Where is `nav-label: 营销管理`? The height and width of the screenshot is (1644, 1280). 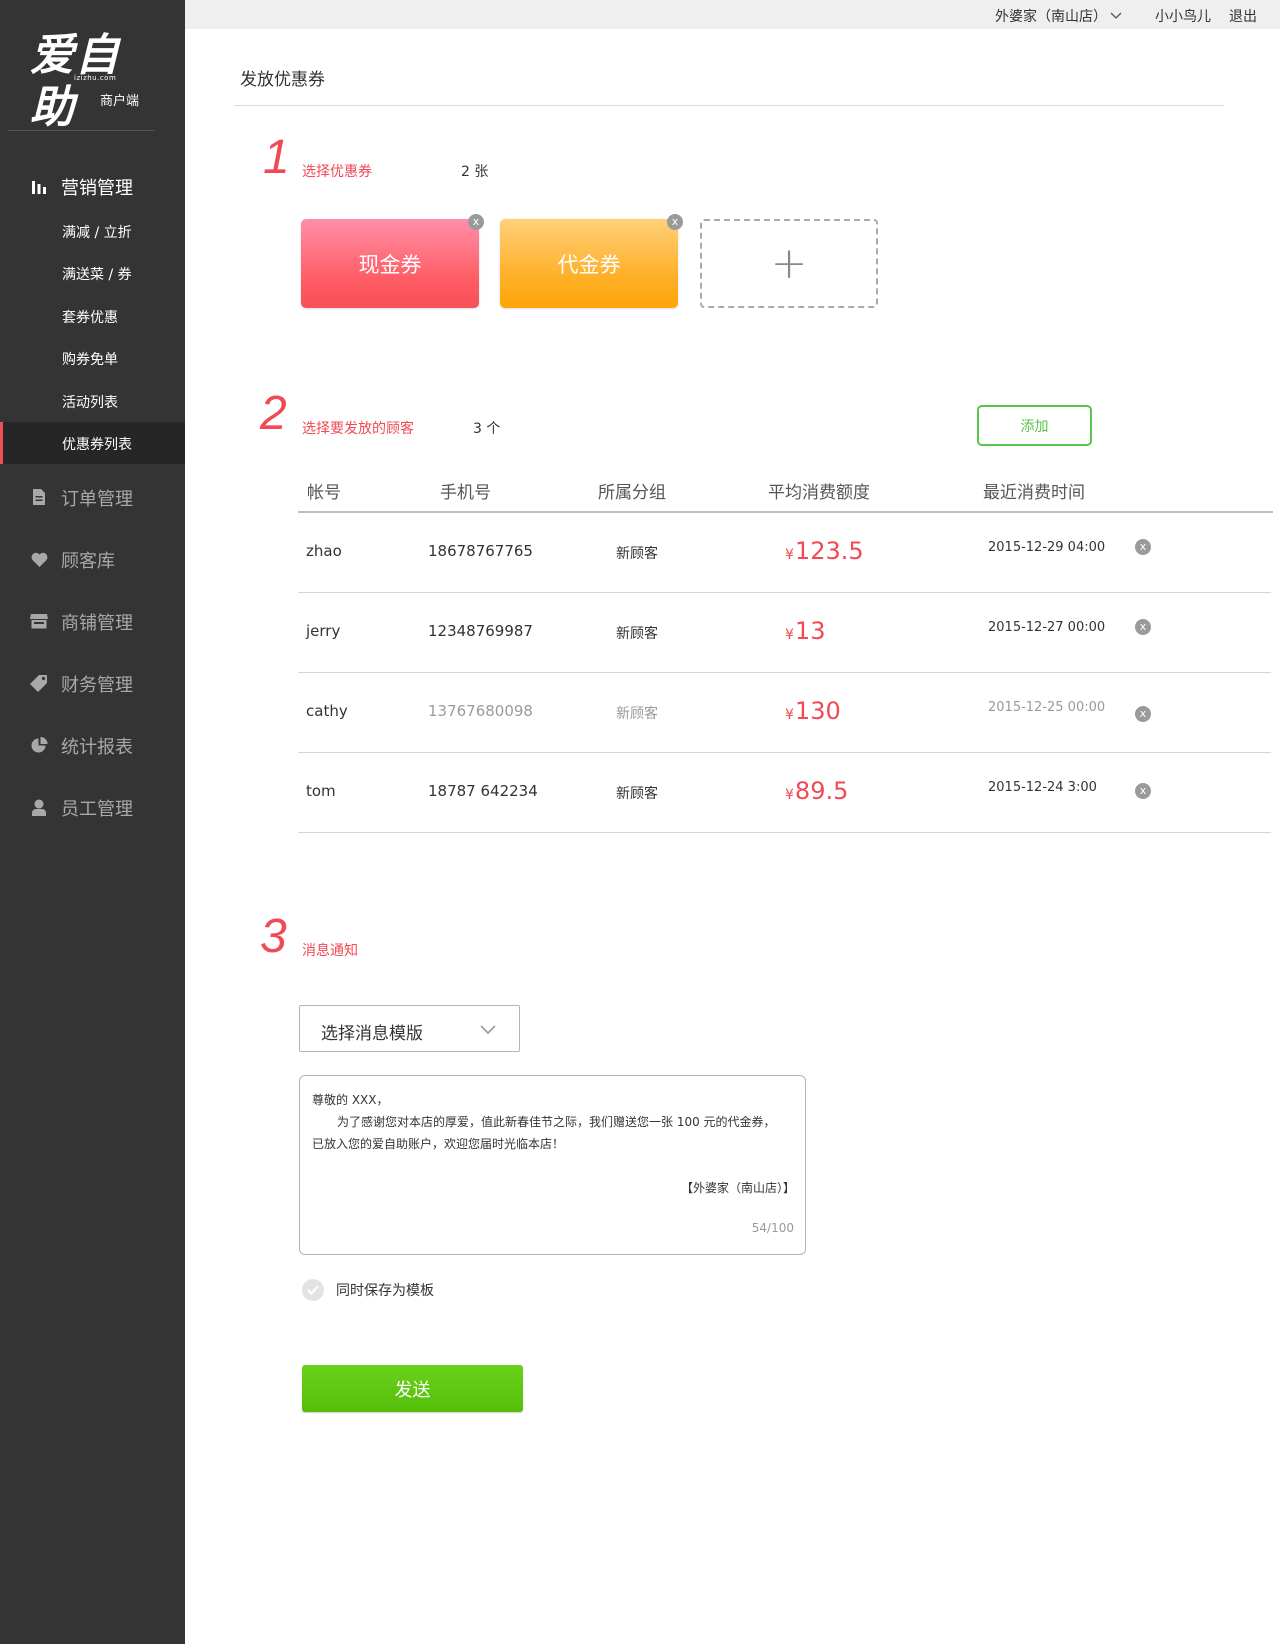
nav-label: 营销管理 is located at coordinates (97, 188).